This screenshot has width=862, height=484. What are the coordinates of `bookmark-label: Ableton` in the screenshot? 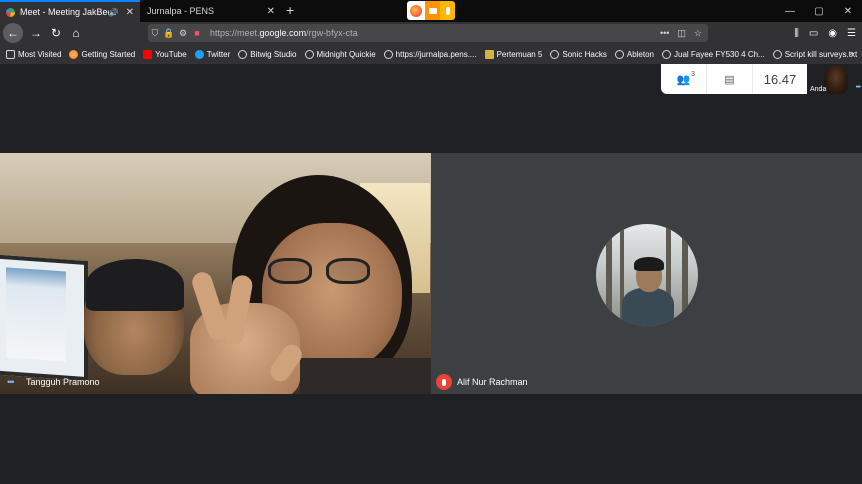 It's located at (640, 54).